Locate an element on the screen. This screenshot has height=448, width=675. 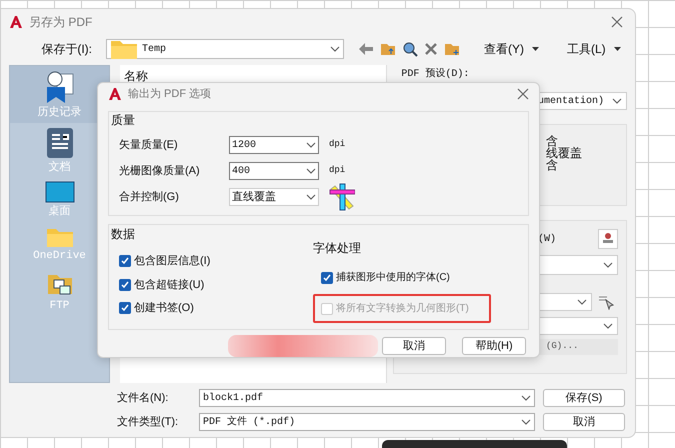
column-header: 名称 is located at coordinates (253, 75).